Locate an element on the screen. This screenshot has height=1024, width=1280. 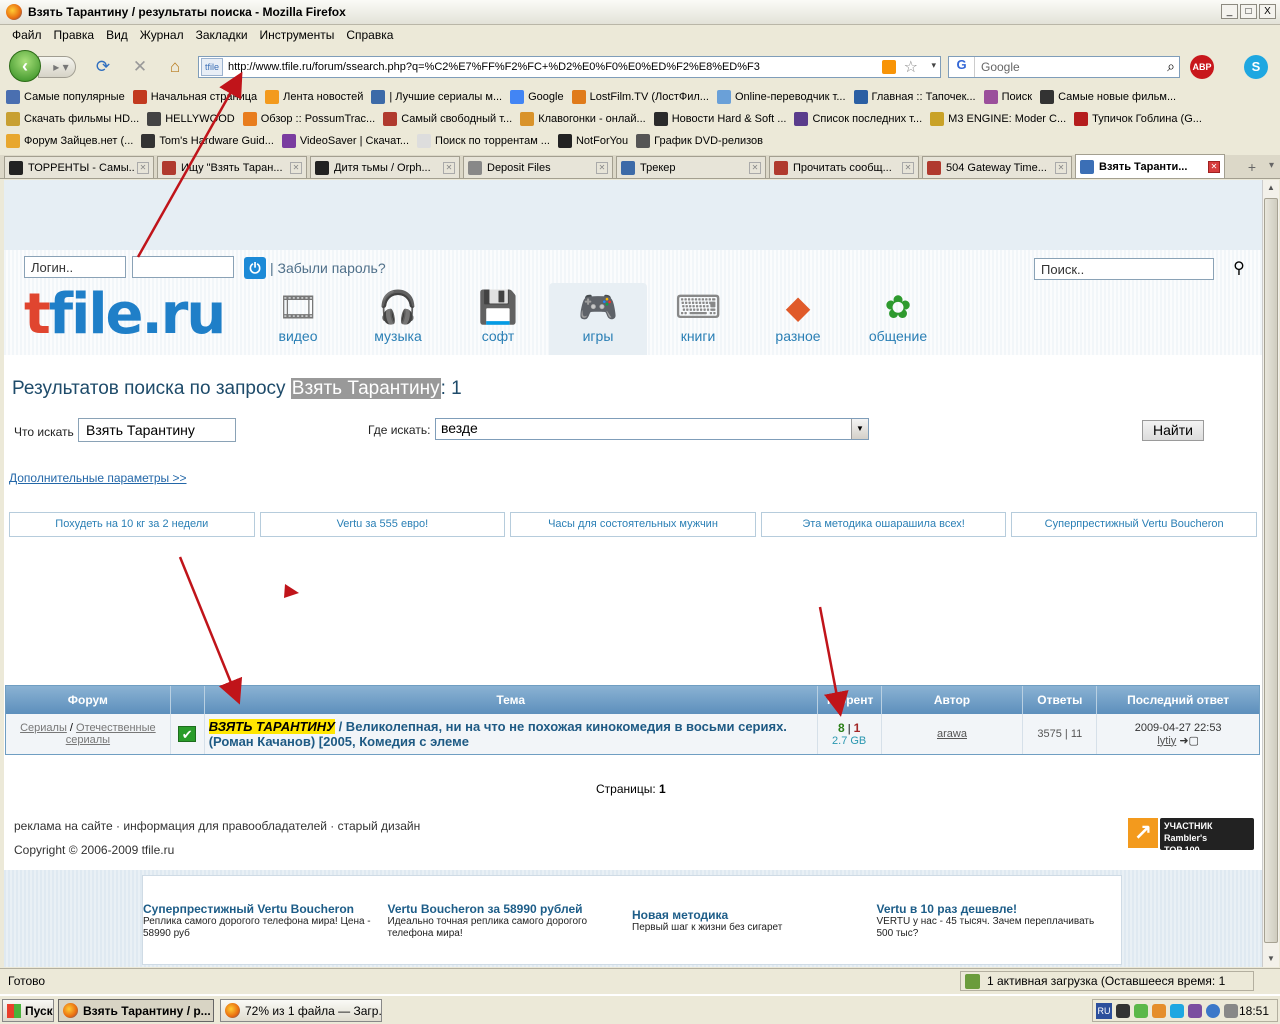
find-button: Найти is located at coordinates (1173, 430).